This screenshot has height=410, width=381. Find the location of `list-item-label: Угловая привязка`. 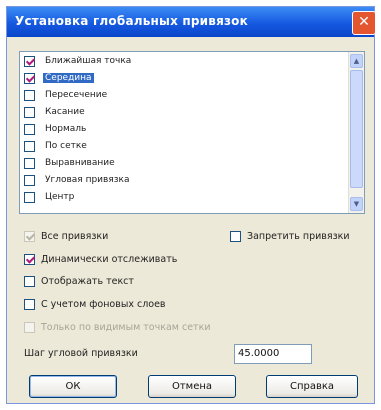

list-item-label: Угловая привязка is located at coordinates (87, 180).